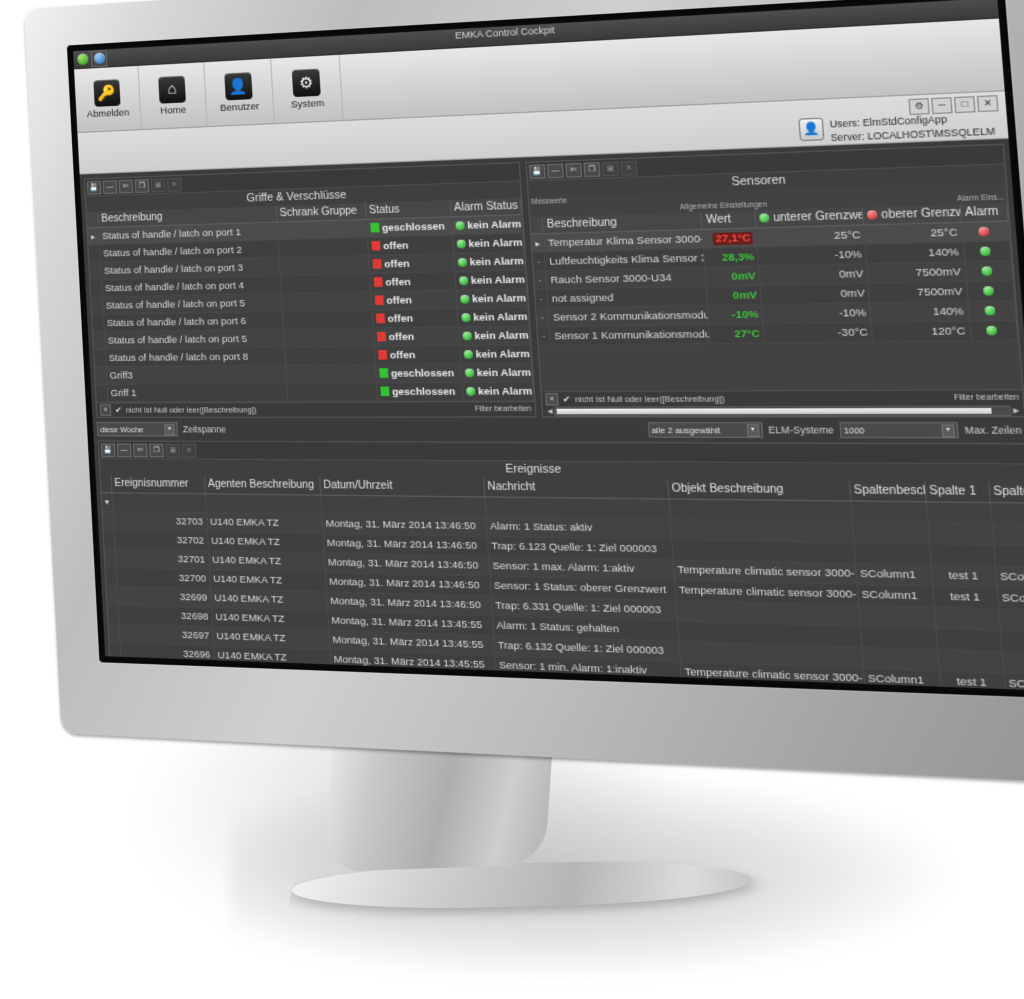 This screenshot has width=1024, height=999. I want to click on ribbon-item-abmelden: 🔑 Abmelden, so click(108, 99).